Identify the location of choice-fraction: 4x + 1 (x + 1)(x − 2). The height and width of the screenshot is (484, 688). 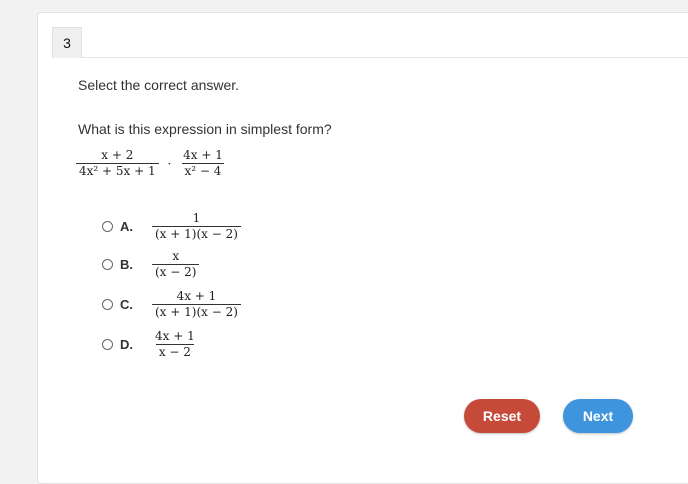
(196, 304).